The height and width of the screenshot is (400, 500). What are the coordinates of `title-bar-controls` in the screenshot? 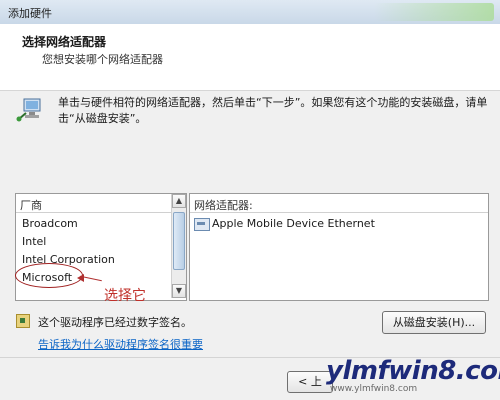 It's located at (434, 12).